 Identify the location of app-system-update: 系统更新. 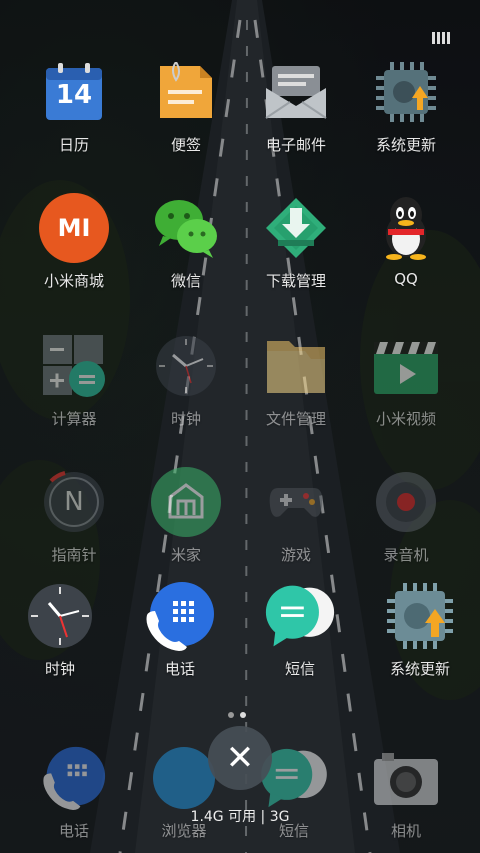
(406, 116).